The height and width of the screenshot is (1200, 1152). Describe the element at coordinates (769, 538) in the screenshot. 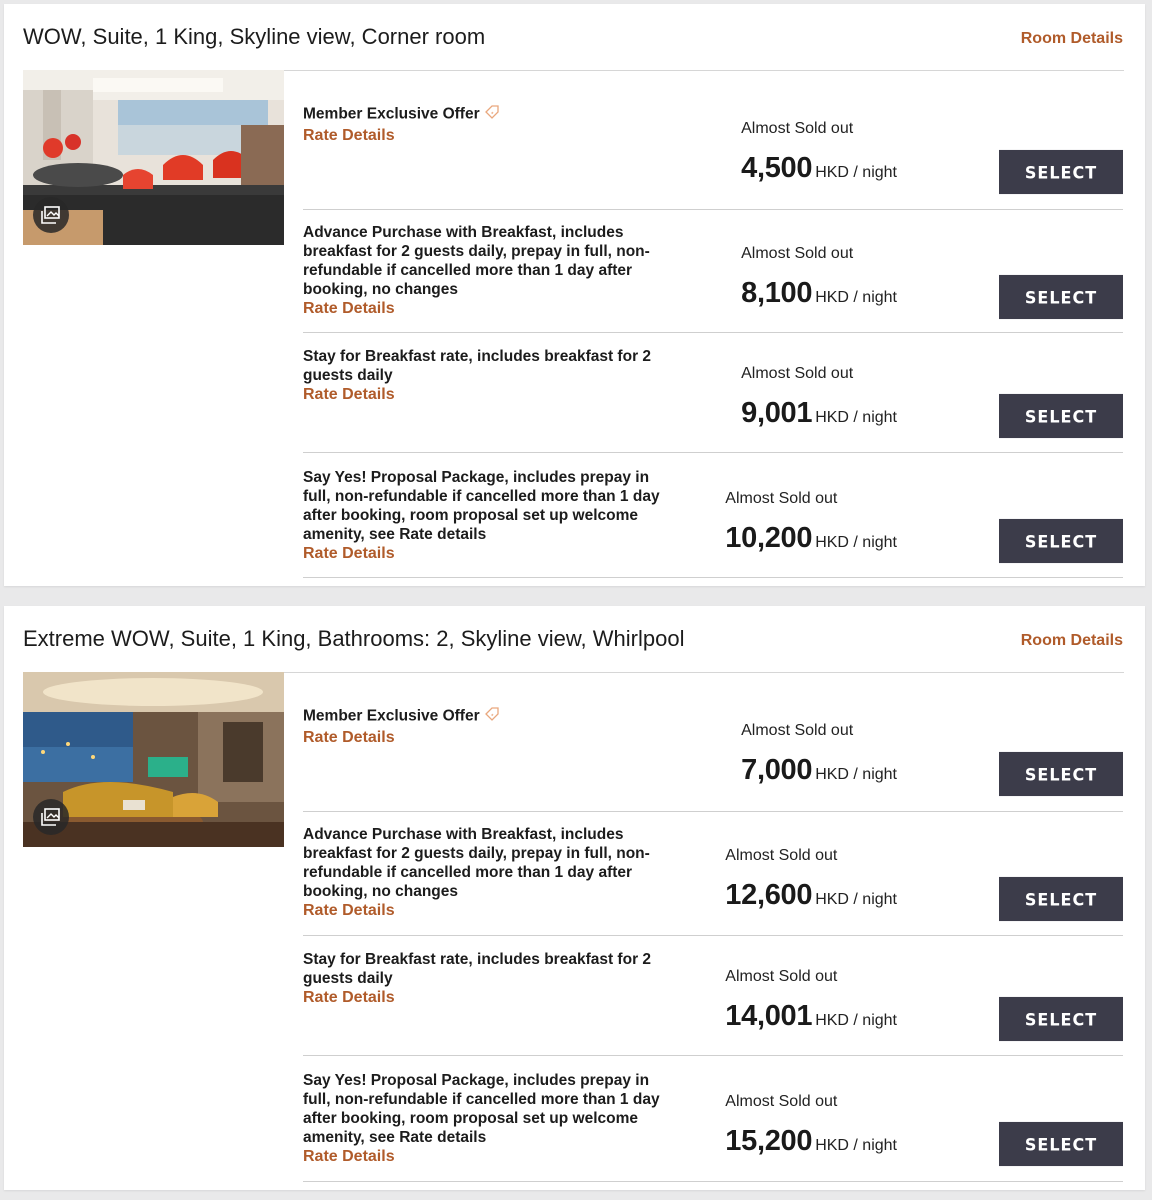

I see `price-amount: 10,200` at that location.